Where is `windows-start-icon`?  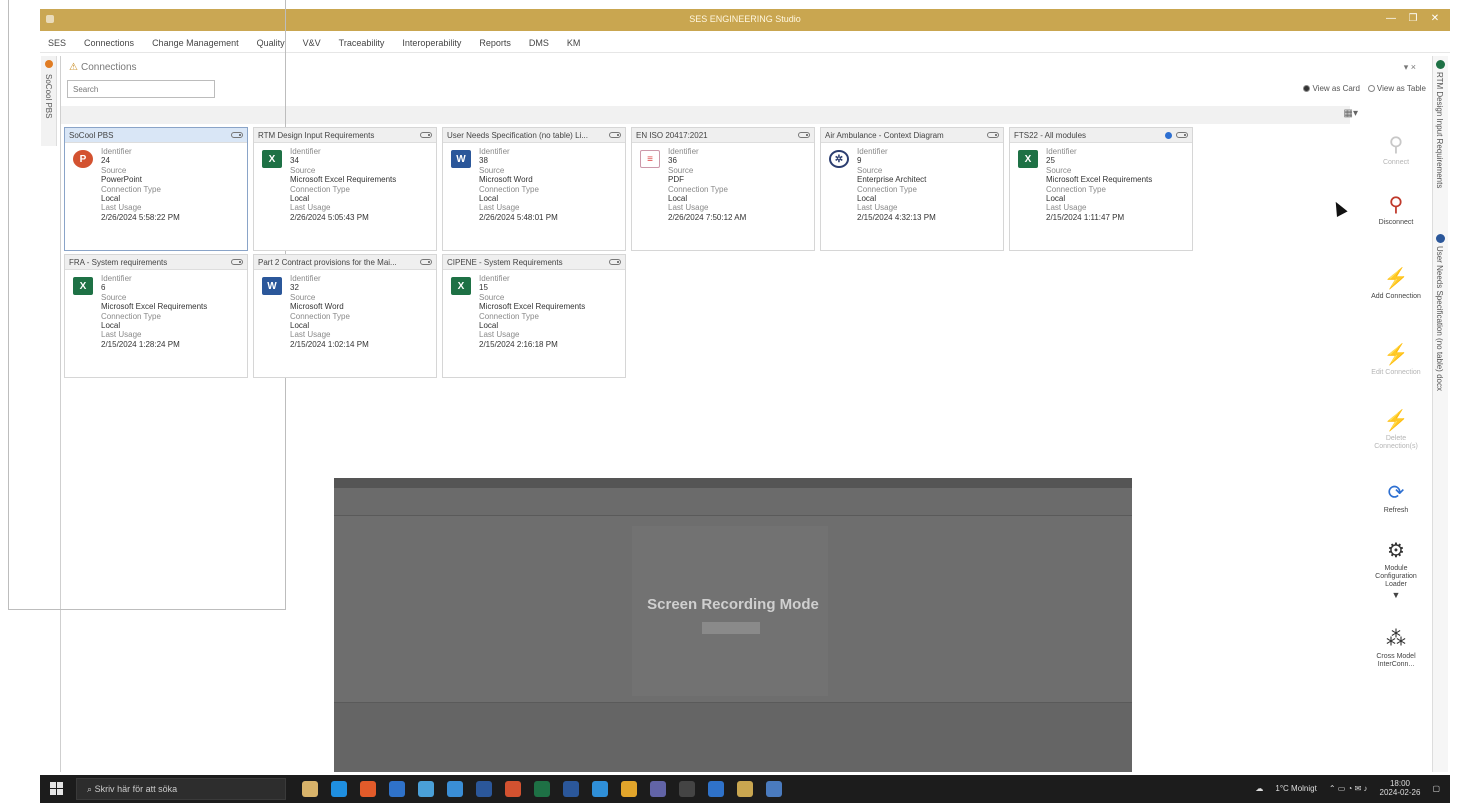 windows-start-icon is located at coordinates (57, 789).